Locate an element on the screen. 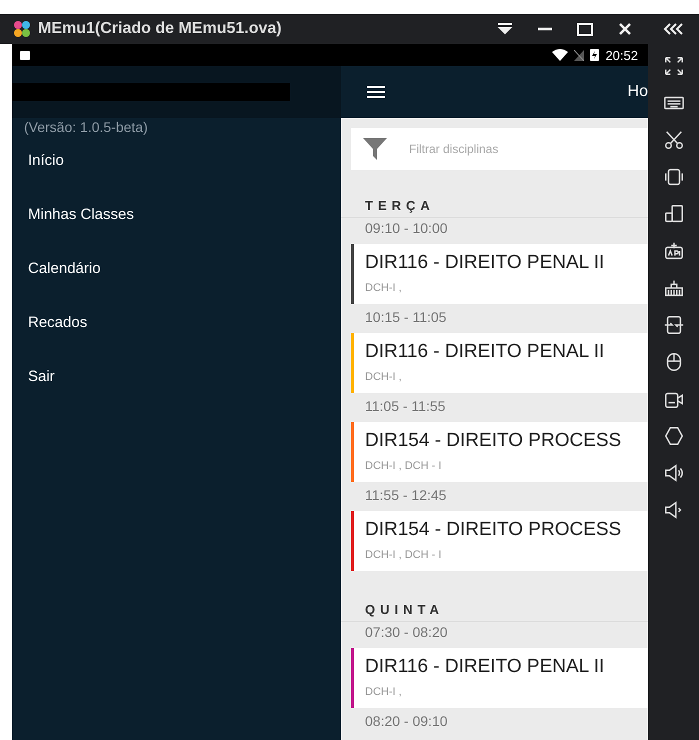  battery-icon is located at coordinates (595, 55).